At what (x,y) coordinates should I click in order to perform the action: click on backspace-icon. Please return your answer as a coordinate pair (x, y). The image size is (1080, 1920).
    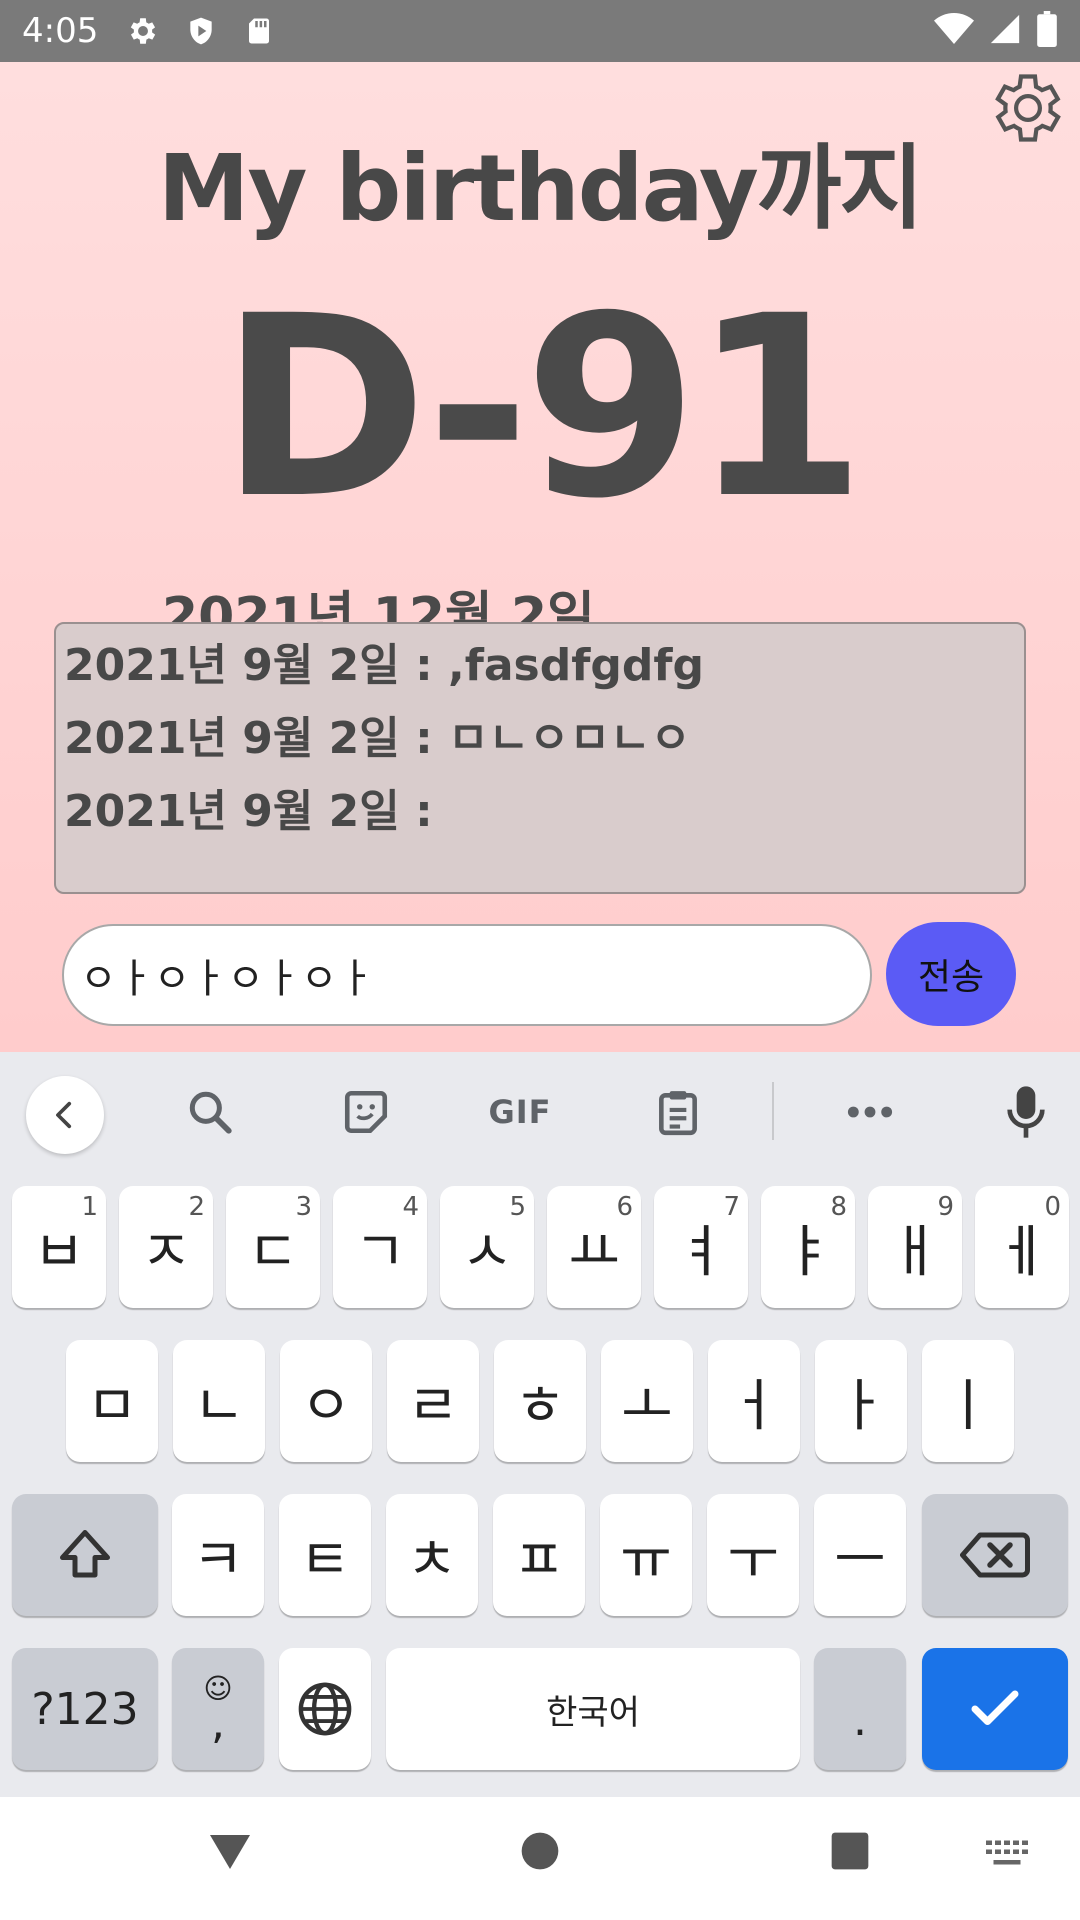
    Looking at the image, I should click on (995, 1555).